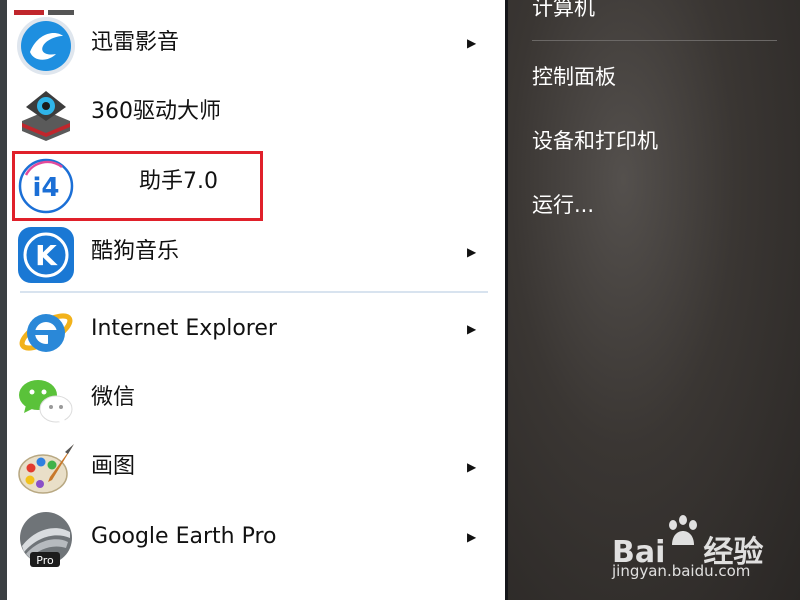 This screenshot has width=800, height=600. I want to click on program-item-internet-explorer: Internet Explorer ▶, so click(252, 329).